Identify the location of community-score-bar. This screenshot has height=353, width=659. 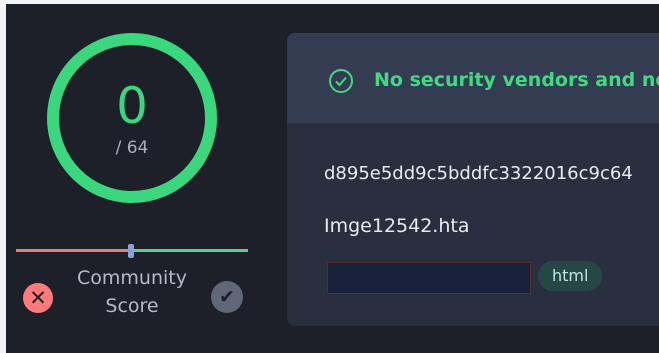
(132, 251).